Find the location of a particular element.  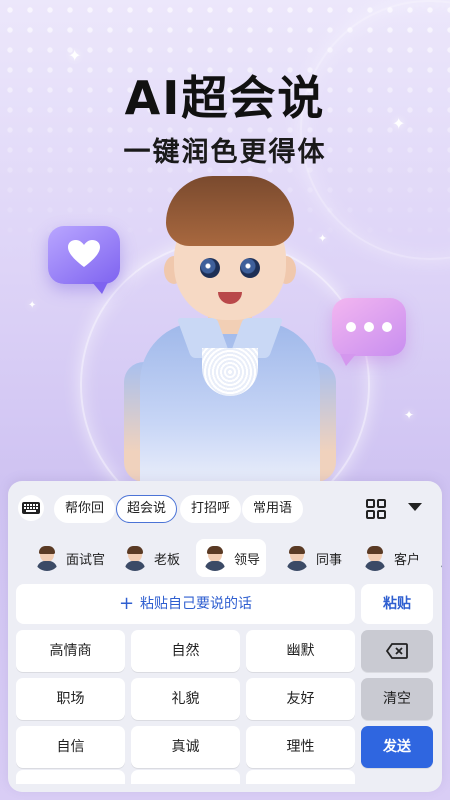

clear-button: 清空 is located at coordinates (397, 699).